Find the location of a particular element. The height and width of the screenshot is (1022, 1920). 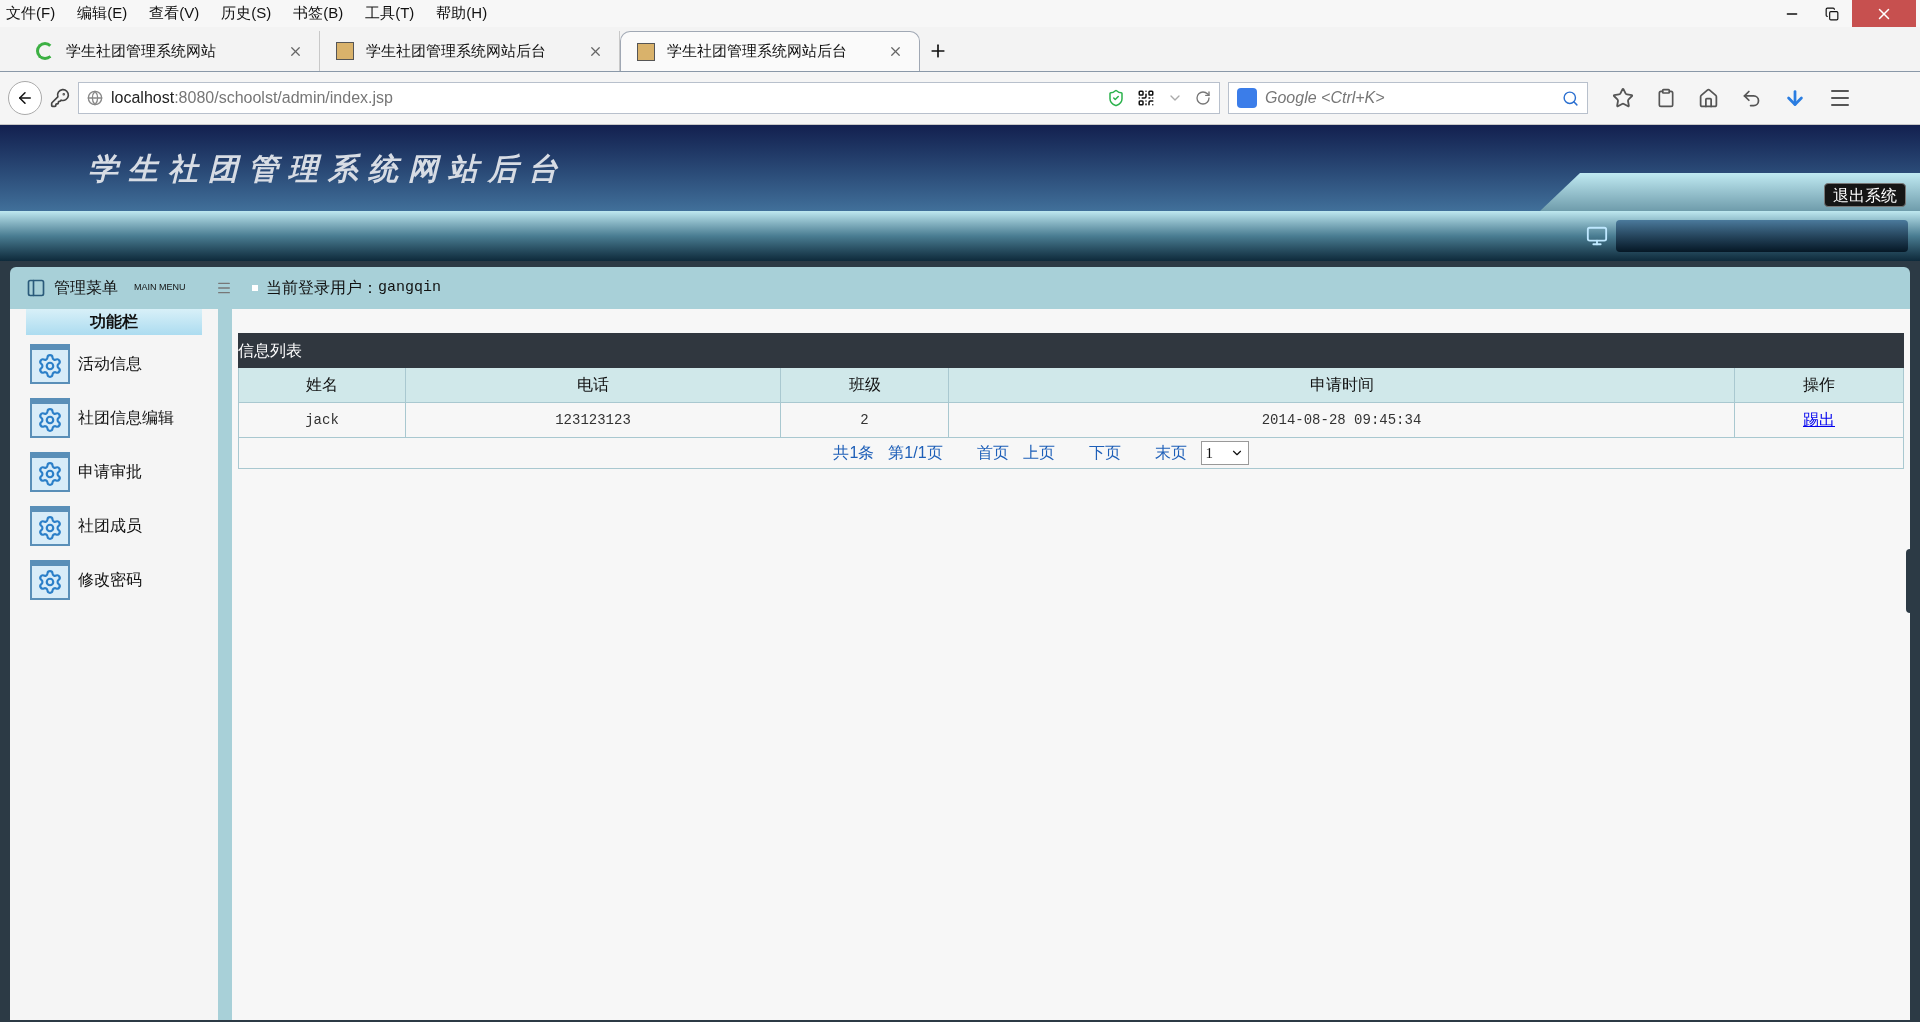

search-field: Google <Ctrl+K> is located at coordinates (1409, 98).